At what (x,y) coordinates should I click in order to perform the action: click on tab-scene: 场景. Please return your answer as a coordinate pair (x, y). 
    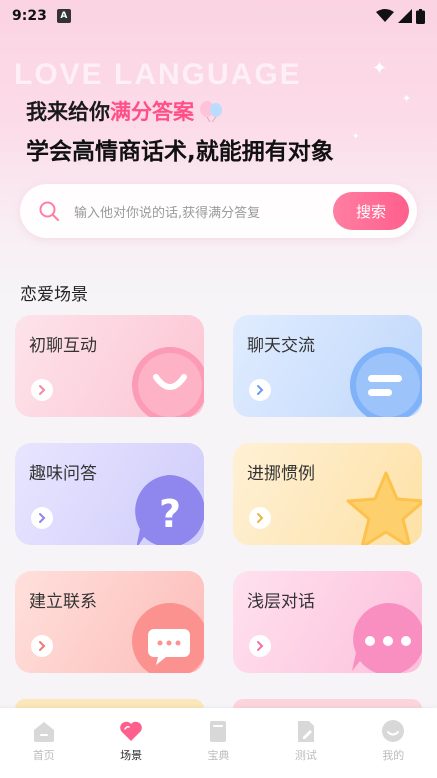
    Looking at the image, I should click on (131, 740).